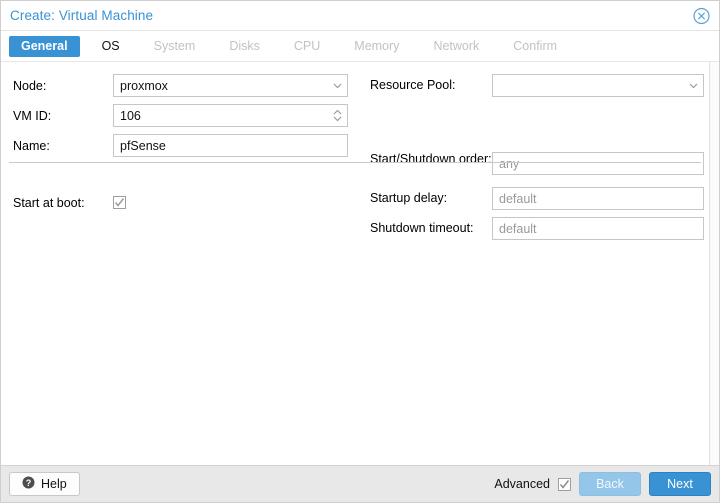 This screenshot has height=503, width=720. What do you see at coordinates (509, 163) in the screenshot?
I see `start-shutdown-order-placeholder: any` at bounding box center [509, 163].